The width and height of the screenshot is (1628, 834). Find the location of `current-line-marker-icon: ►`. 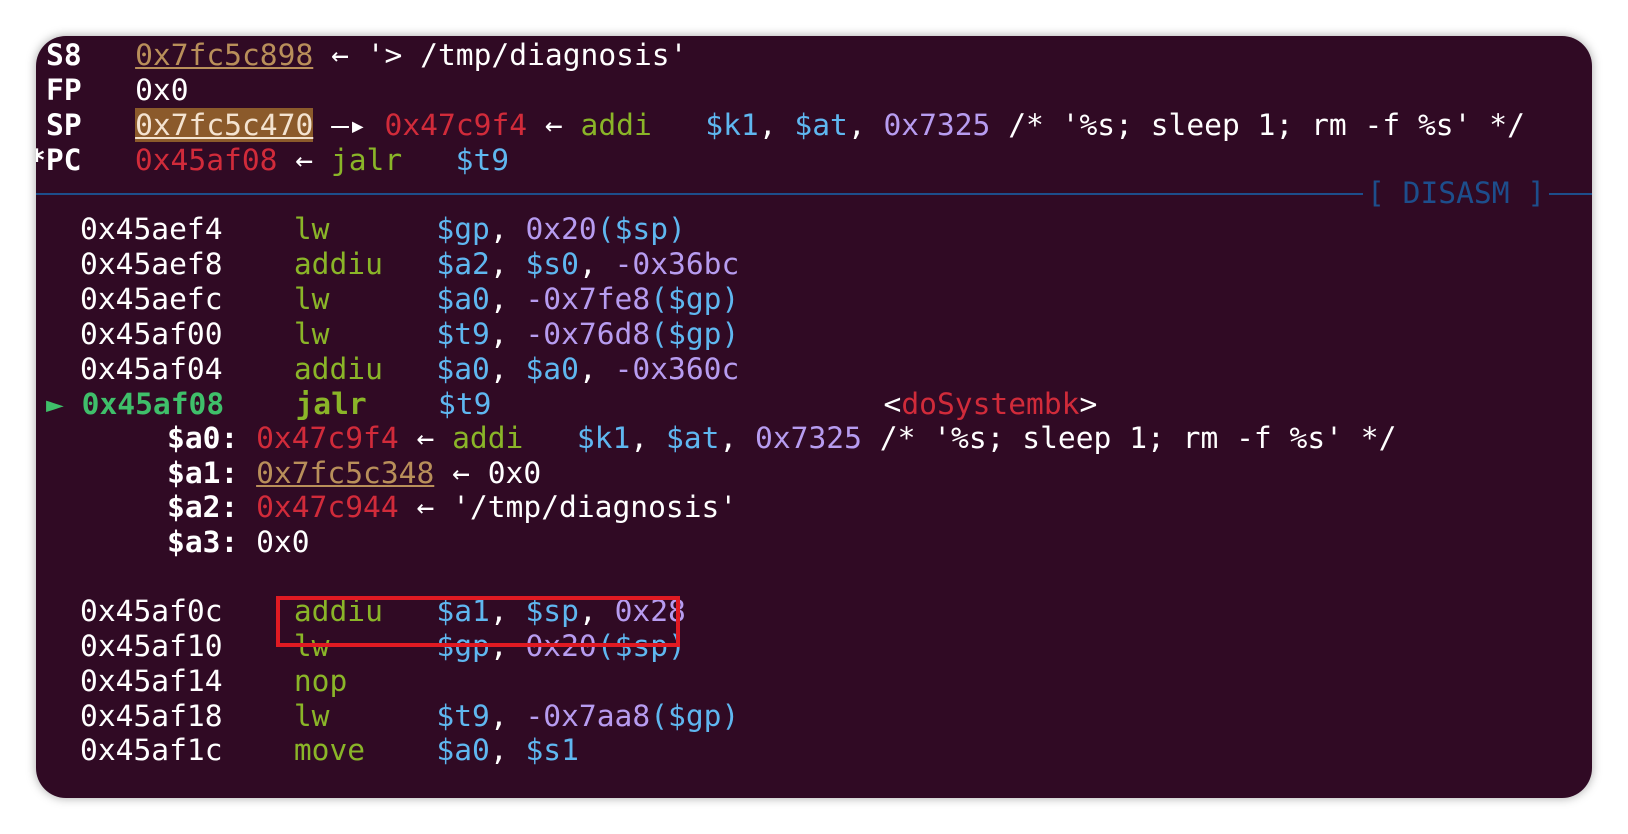

current-line-marker-icon: ► is located at coordinates (55, 404).